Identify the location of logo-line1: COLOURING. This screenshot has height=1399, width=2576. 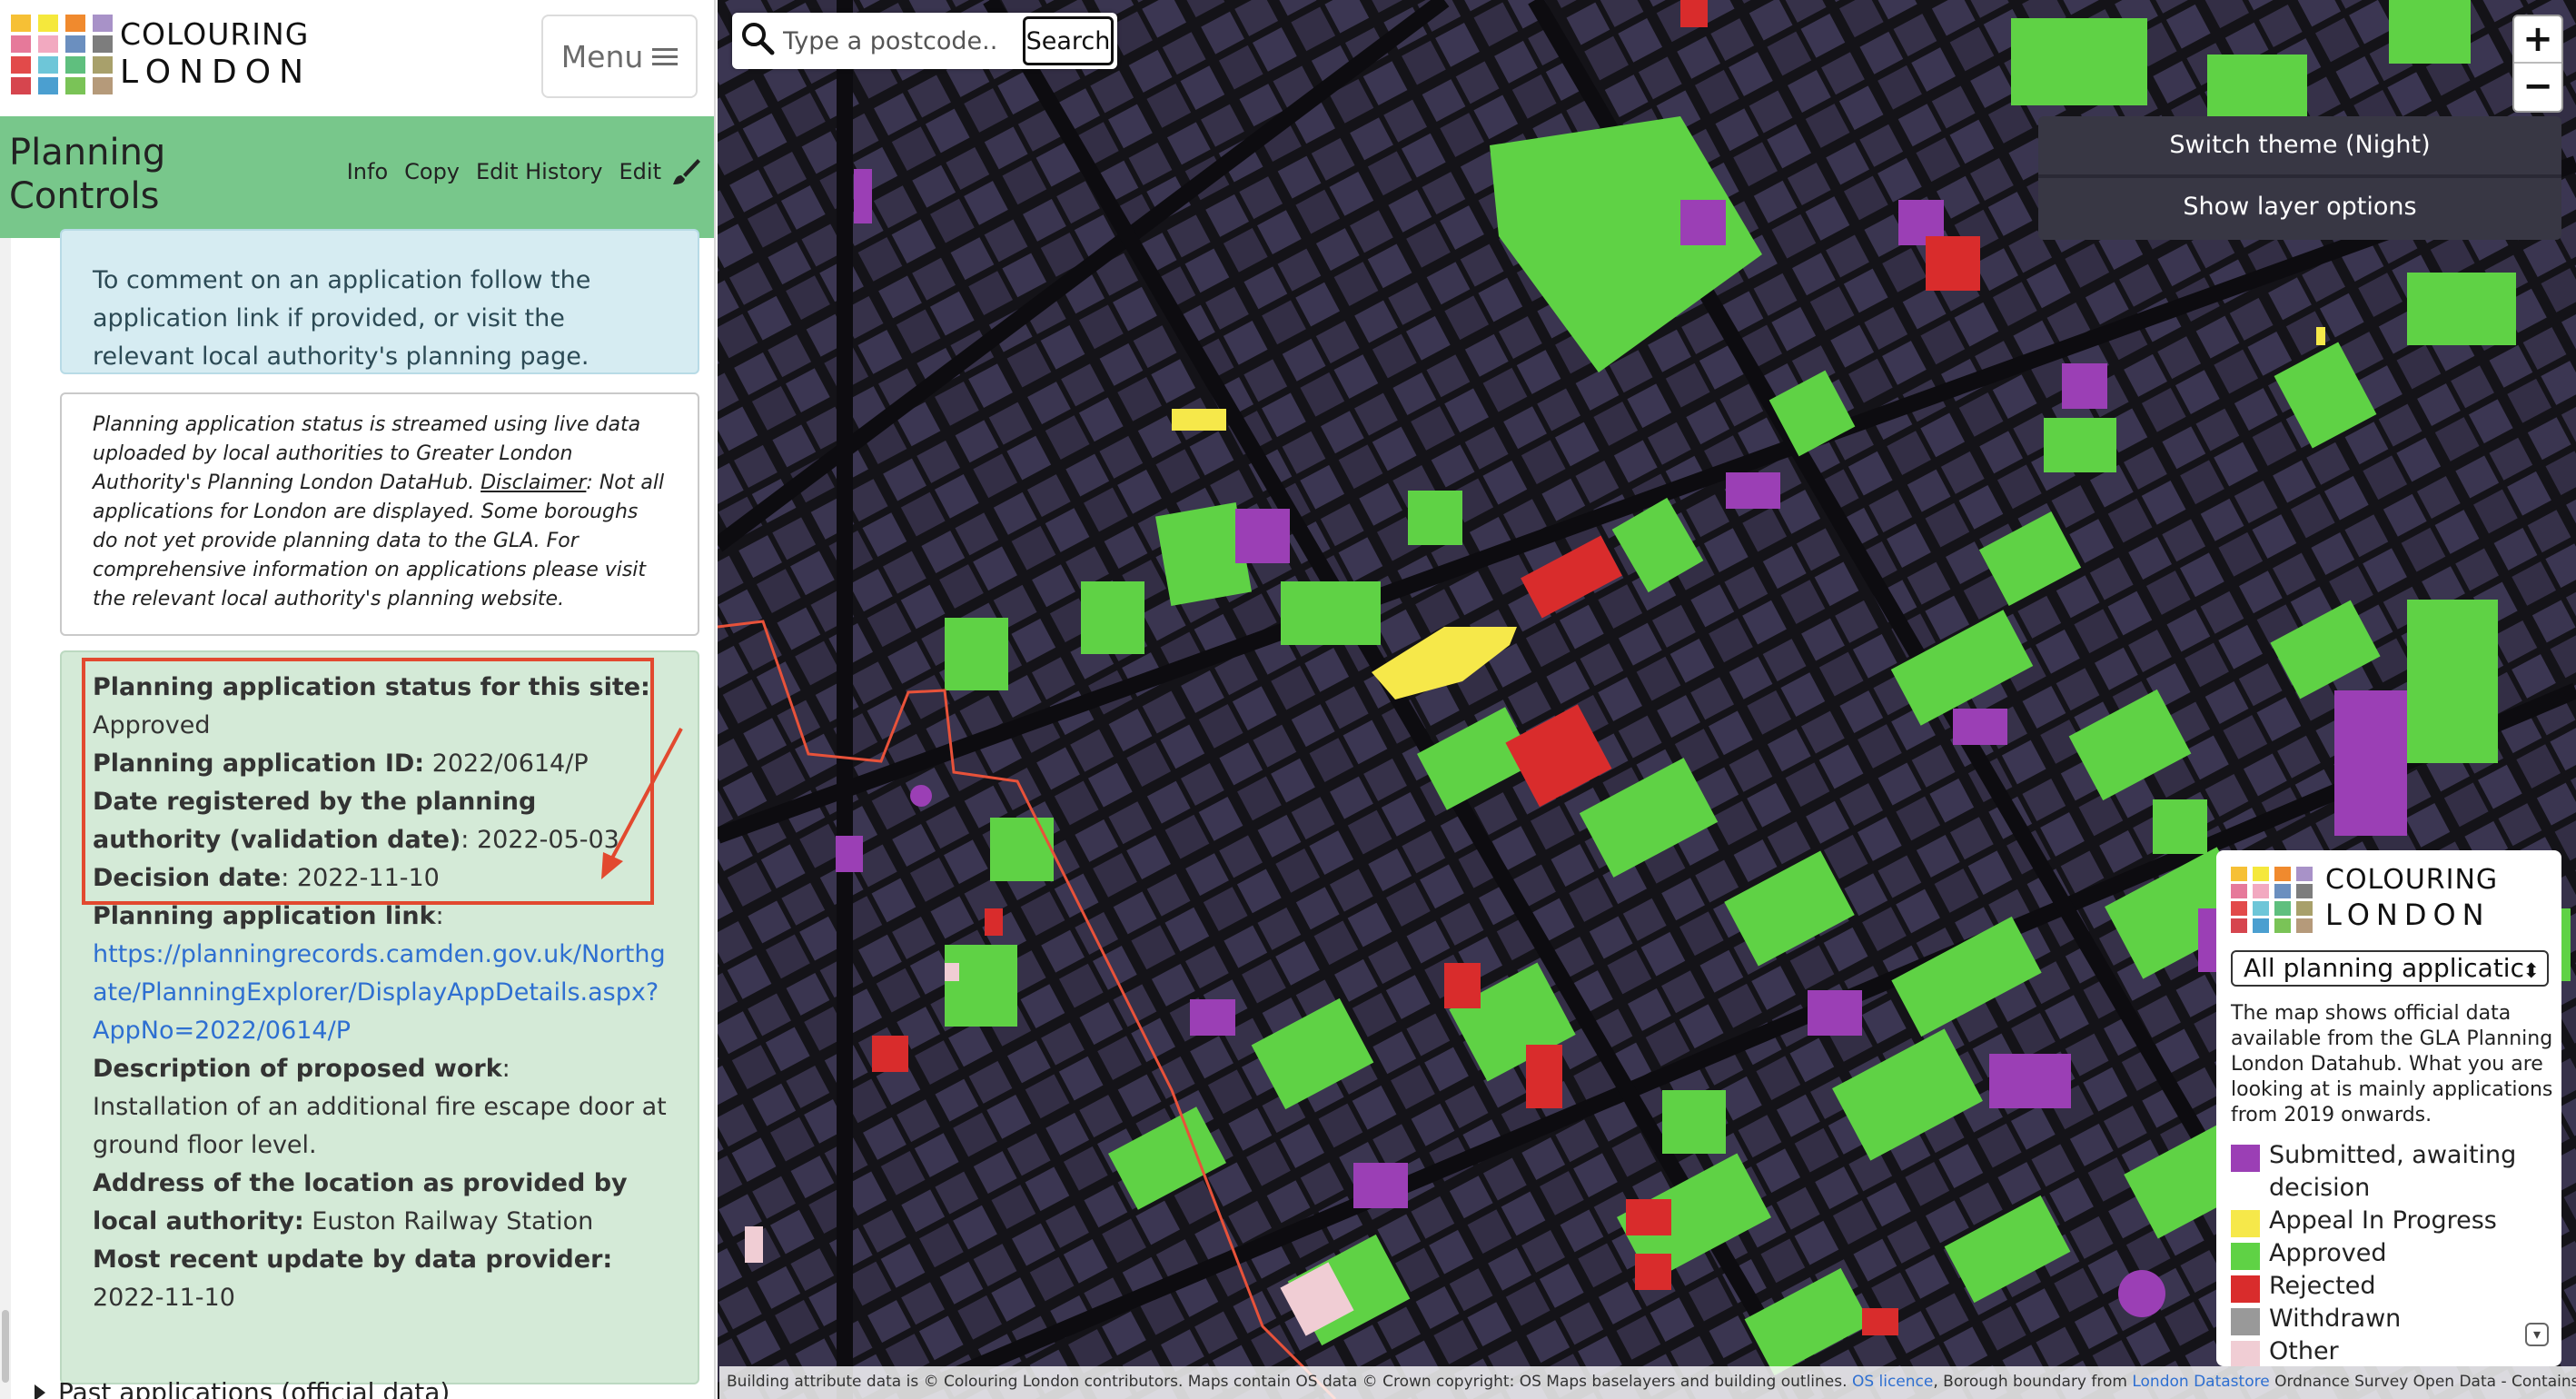
(215, 34).